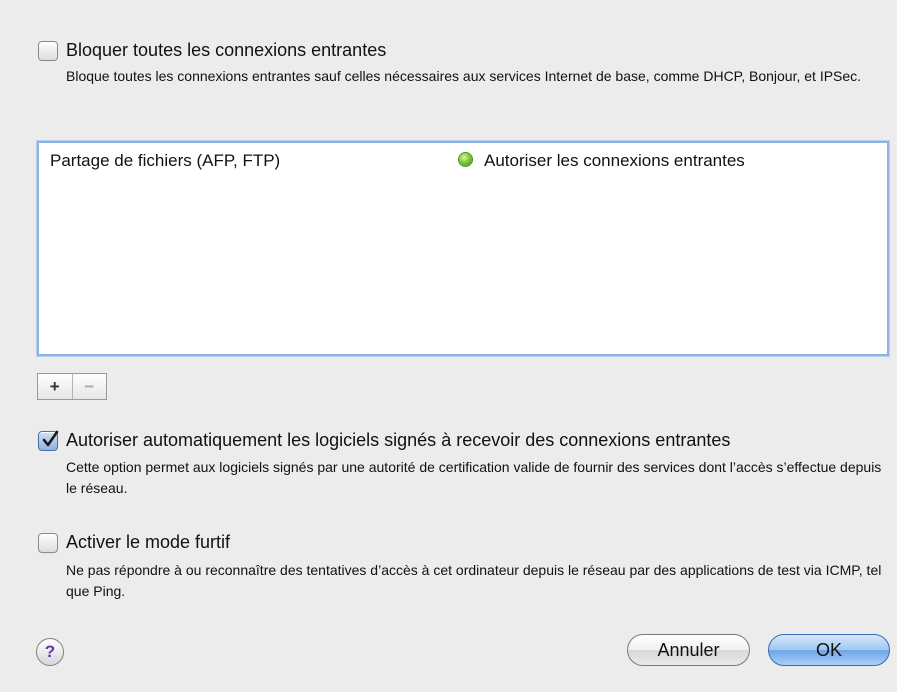 The image size is (897, 692). I want to click on remove-button: −, so click(89, 386).